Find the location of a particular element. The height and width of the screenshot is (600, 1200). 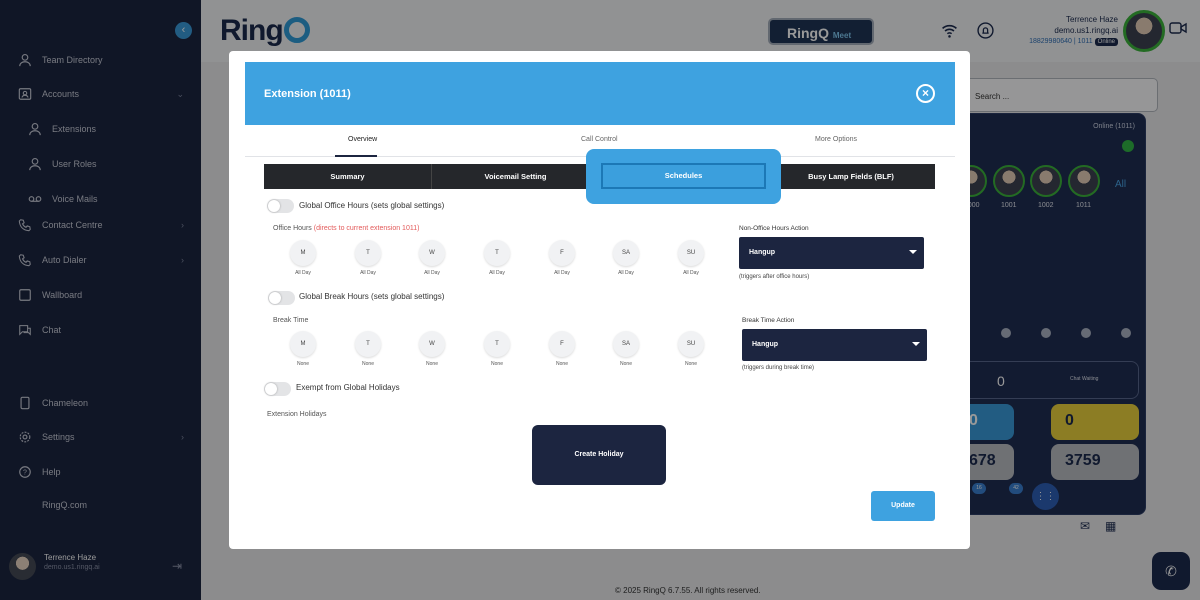

break-time-label: Break Time is located at coordinates (291, 320).